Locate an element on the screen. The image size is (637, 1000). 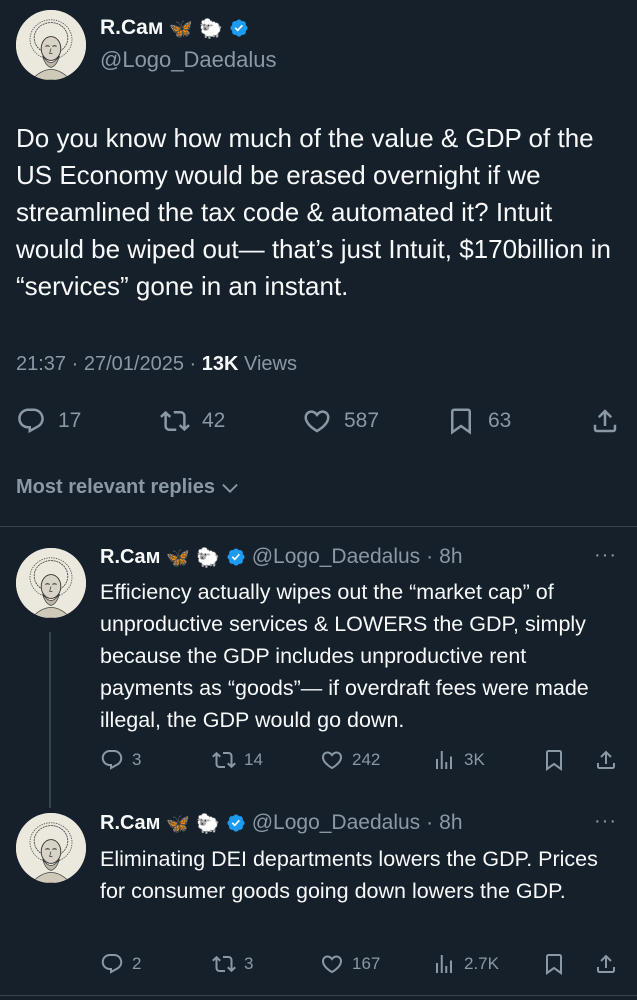
views-button: 2.7K is located at coordinates (465, 964).